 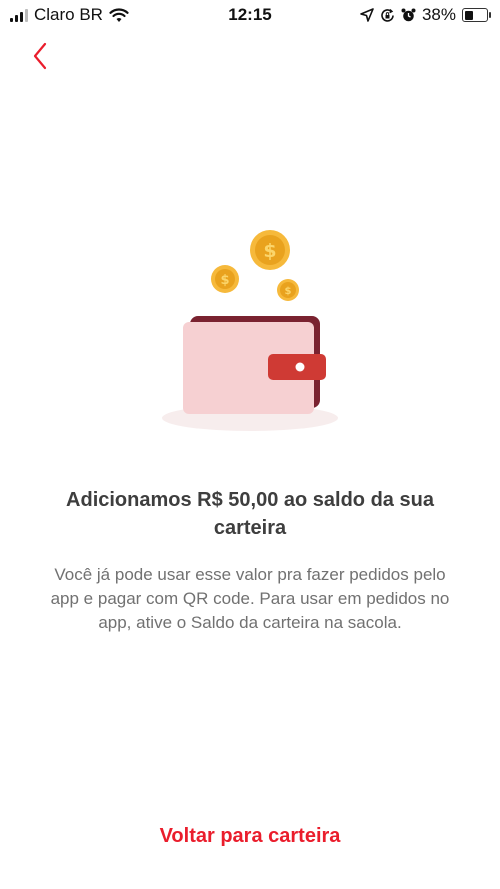 I want to click on coin-small-left-icon: $, so click(x=225, y=279).